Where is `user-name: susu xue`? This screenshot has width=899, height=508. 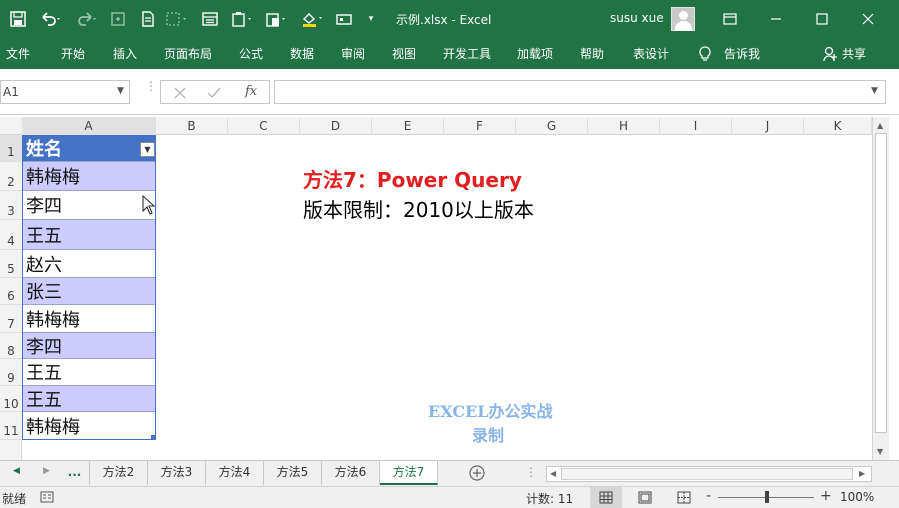
user-name: susu xue is located at coordinates (637, 18).